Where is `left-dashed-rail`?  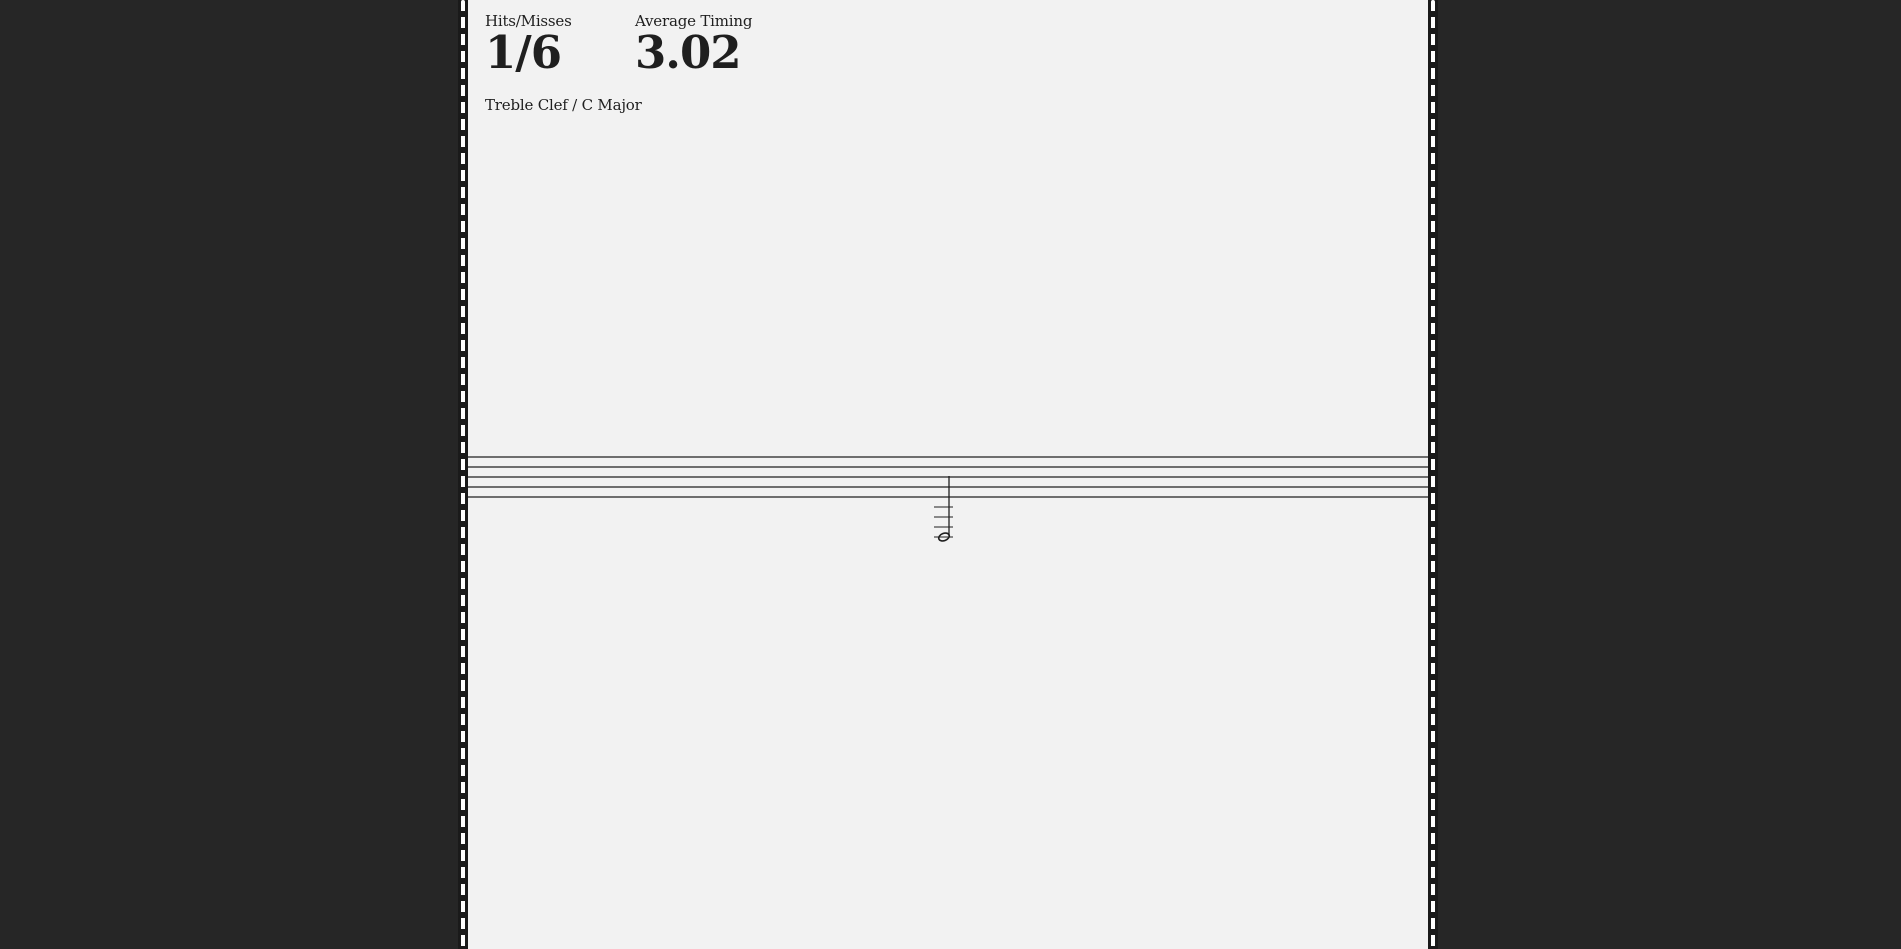 left-dashed-rail is located at coordinates (463, 474).